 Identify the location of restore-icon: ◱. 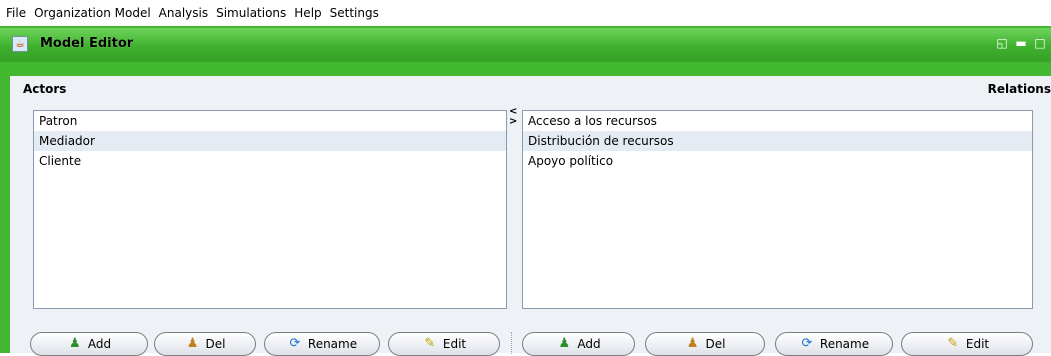
(1002, 43).